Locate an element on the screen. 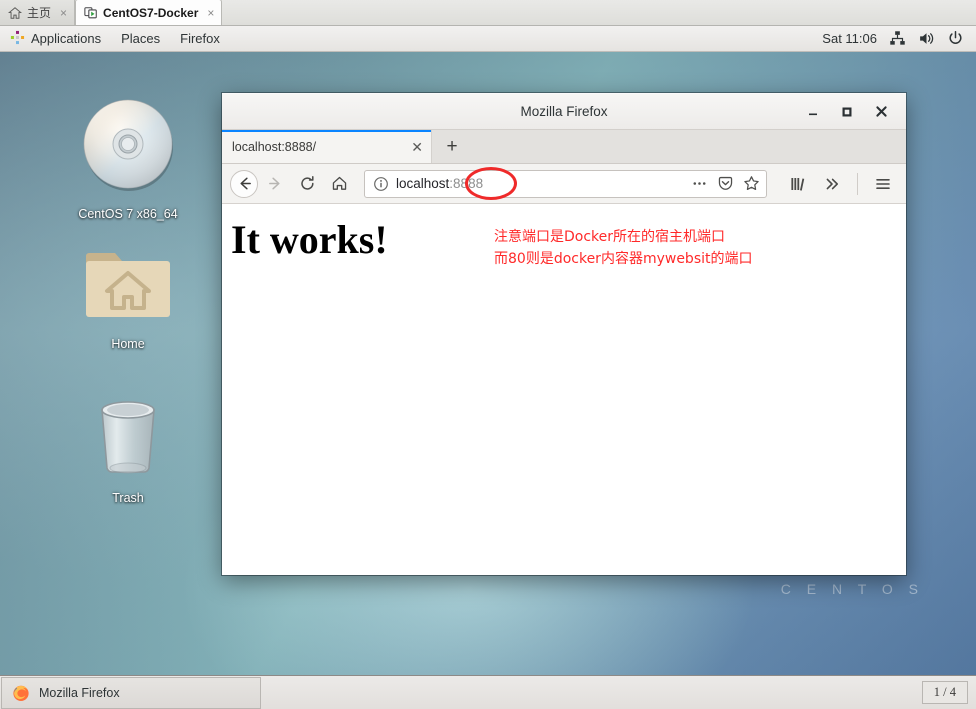  centos-watermark: C E N T O S is located at coordinates (852, 589).